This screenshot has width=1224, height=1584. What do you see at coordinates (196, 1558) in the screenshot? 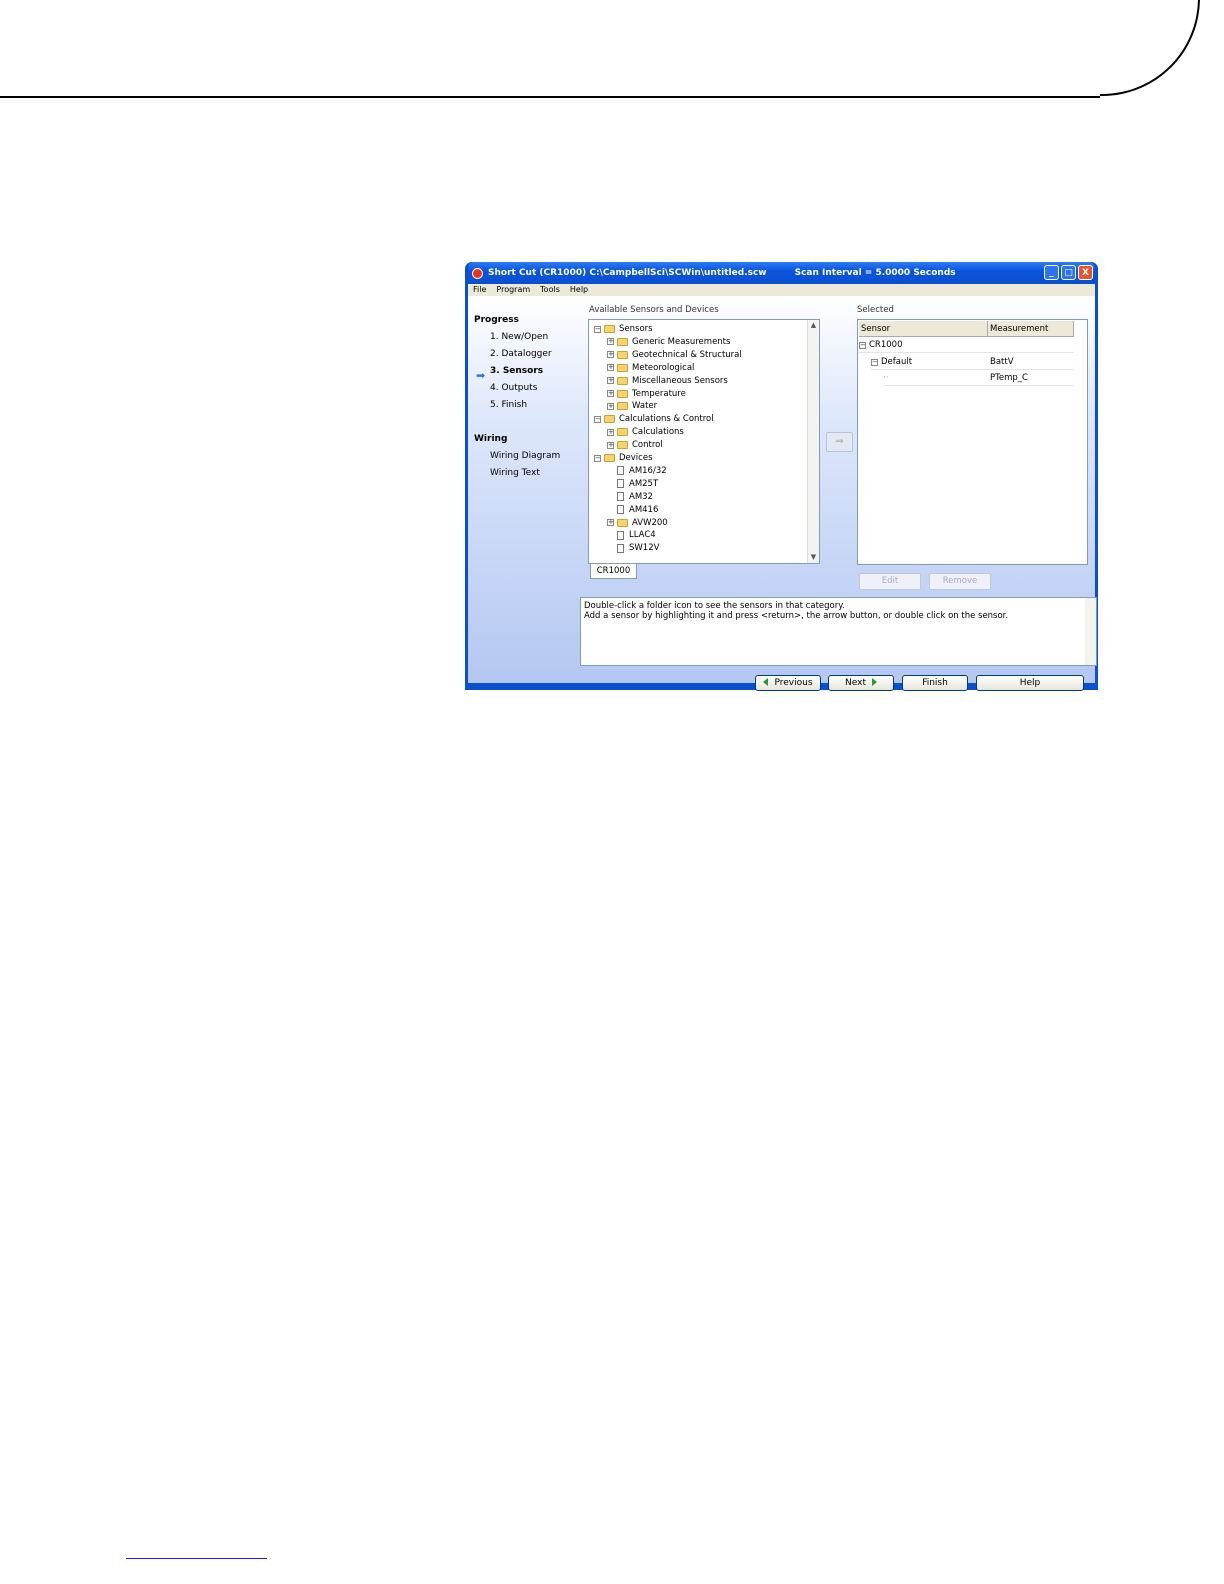
I see `footer-link-underline` at bounding box center [196, 1558].